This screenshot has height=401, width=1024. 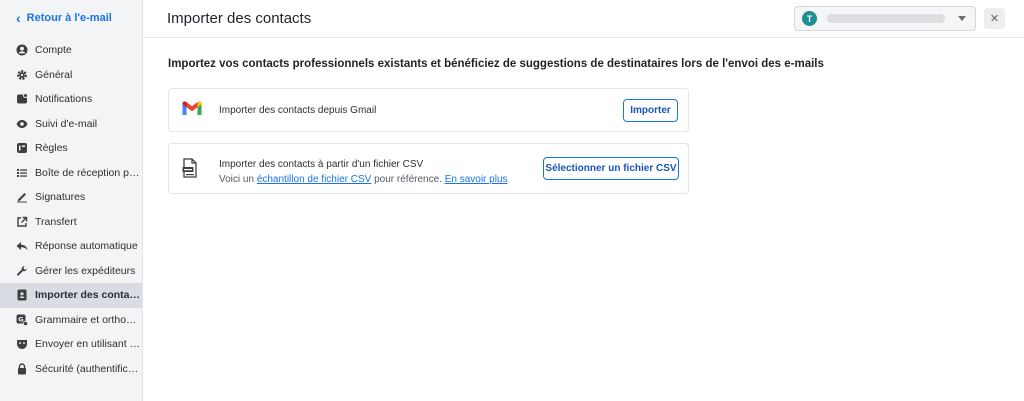 I want to click on sidebar-item-senders: Gérer les expéditeurs, so click(x=71, y=271).